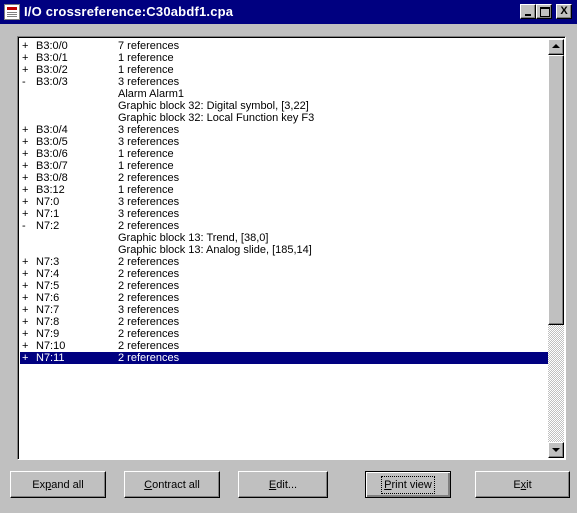 Image resolution: width=577 pixels, height=513 pixels. I want to click on minimize-button, so click(528, 11).